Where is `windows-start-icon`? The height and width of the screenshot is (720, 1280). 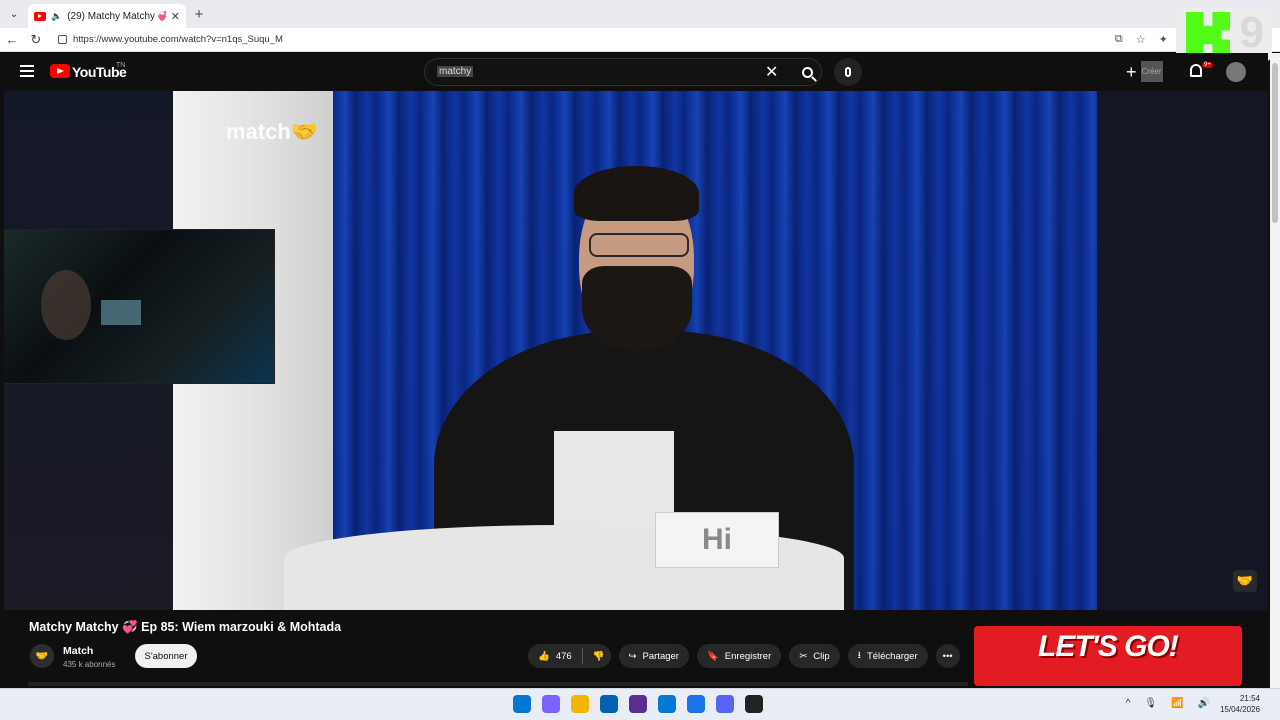 windows-start-icon is located at coordinates (522, 704).